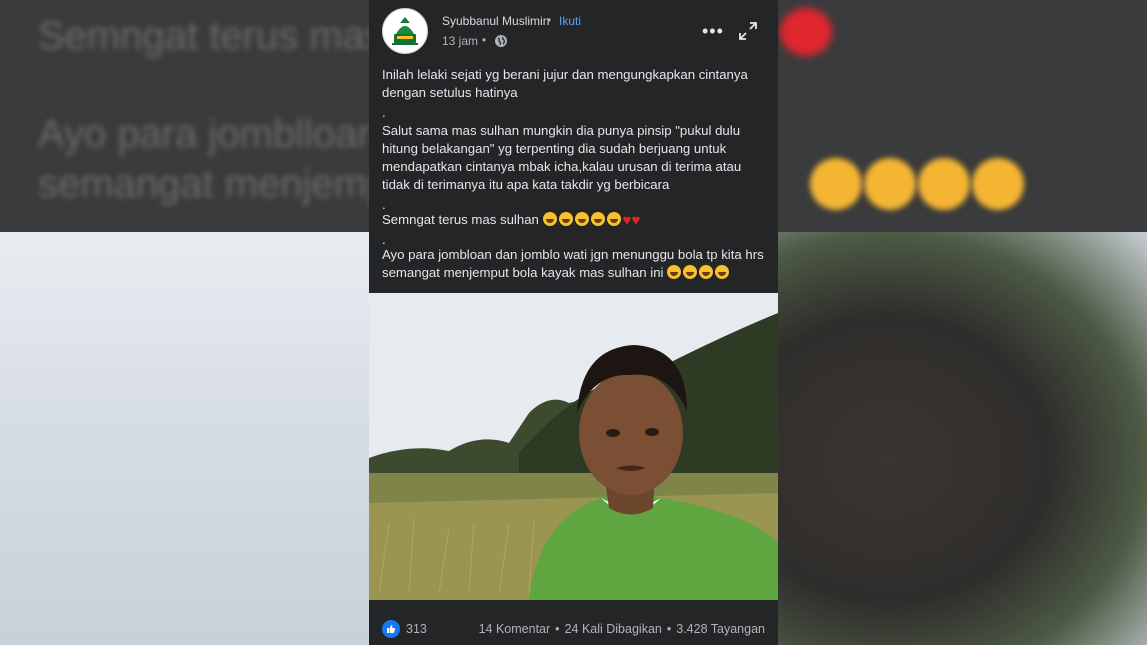  What do you see at coordinates (573, 30) in the screenshot?
I see `post-header: Syubbanul Muslimin • Ikuti 13 jam • •••` at bounding box center [573, 30].